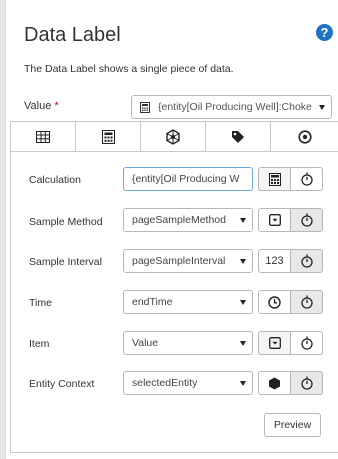 Image resolution: width=338 pixels, height=459 pixels. I want to click on item-list-button, so click(274, 343).